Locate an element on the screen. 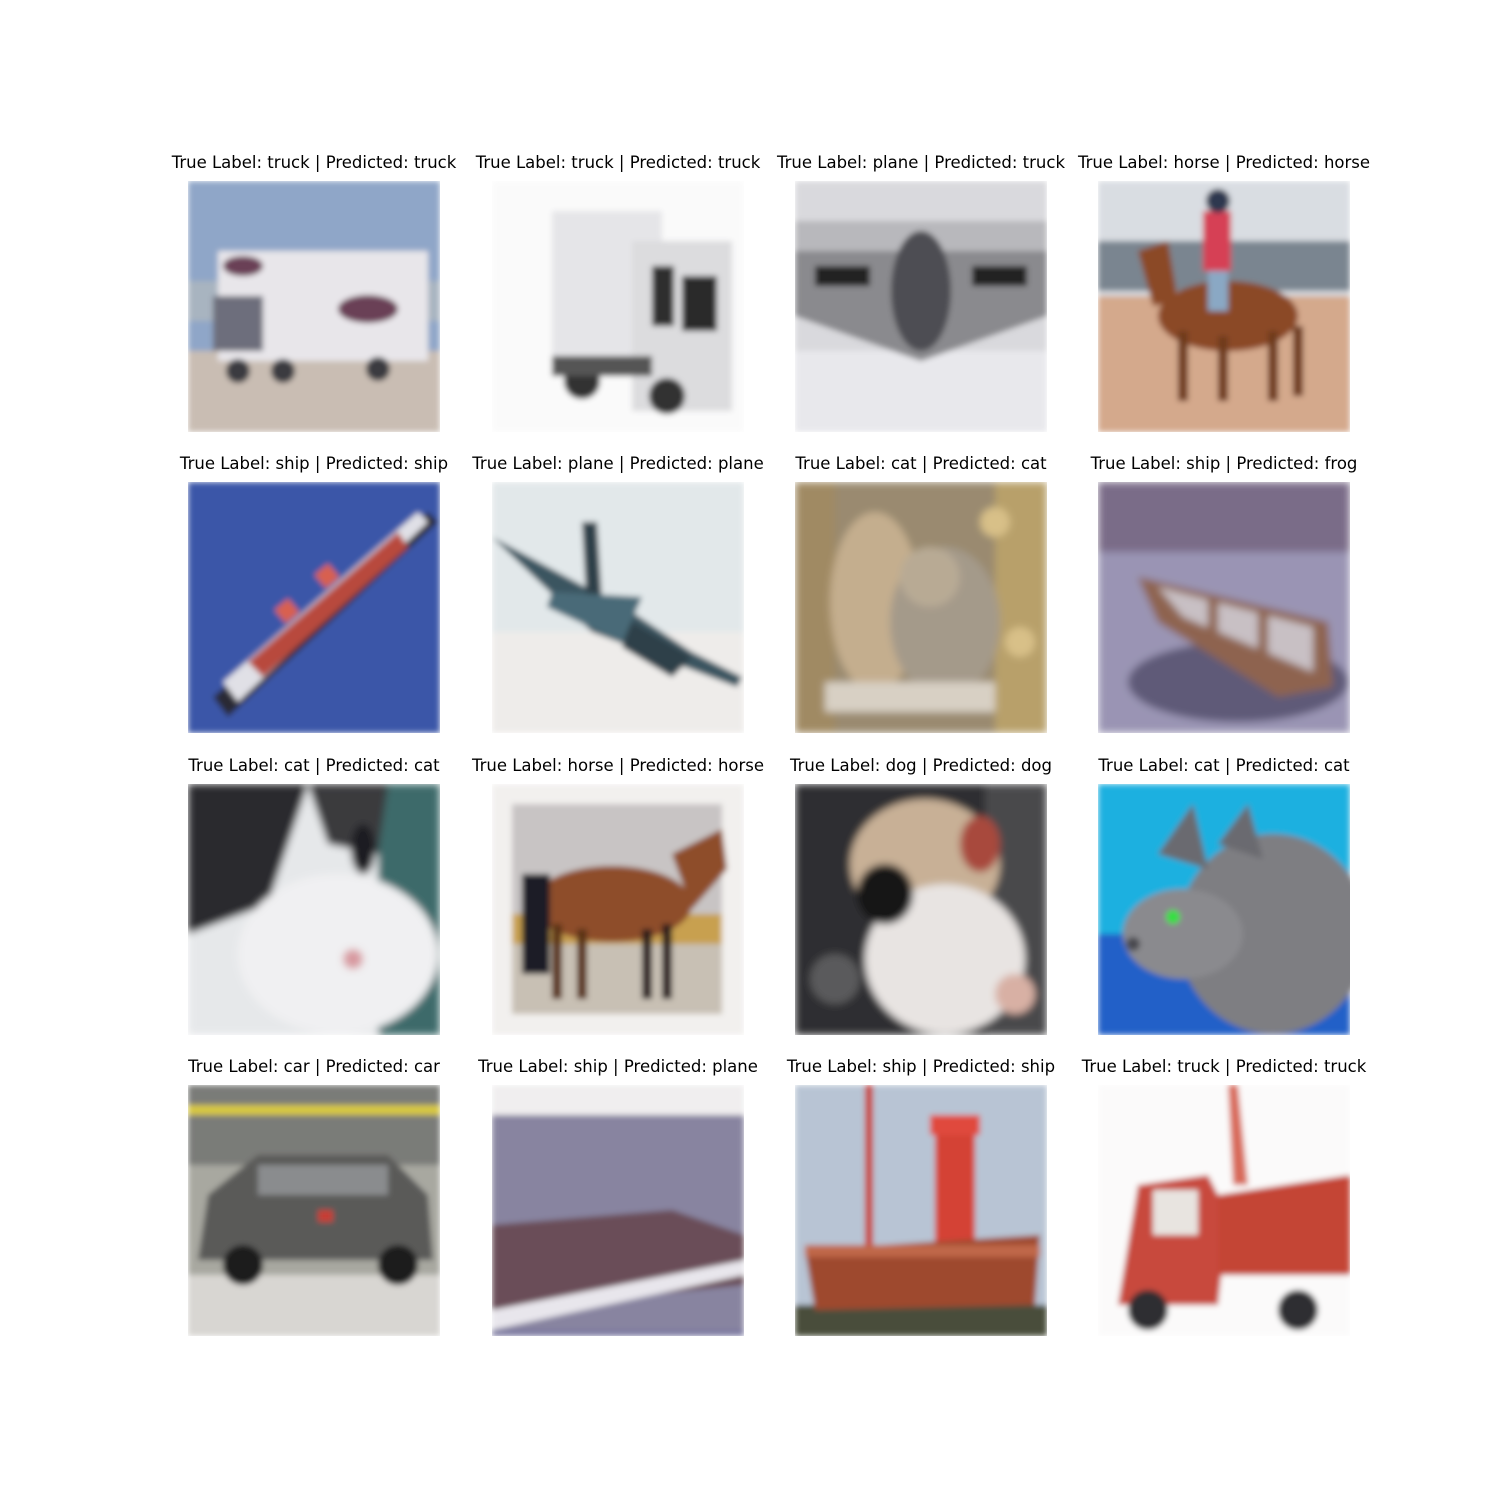 This screenshot has height=1500, width=1500. truck-van-image is located at coordinates (314, 306).